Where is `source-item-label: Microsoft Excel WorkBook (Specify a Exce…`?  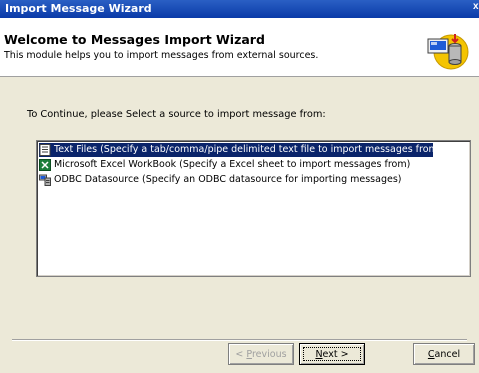 source-item-label: Microsoft Excel WorkBook (Specify a Exce… is located at coordinates (232, 164).